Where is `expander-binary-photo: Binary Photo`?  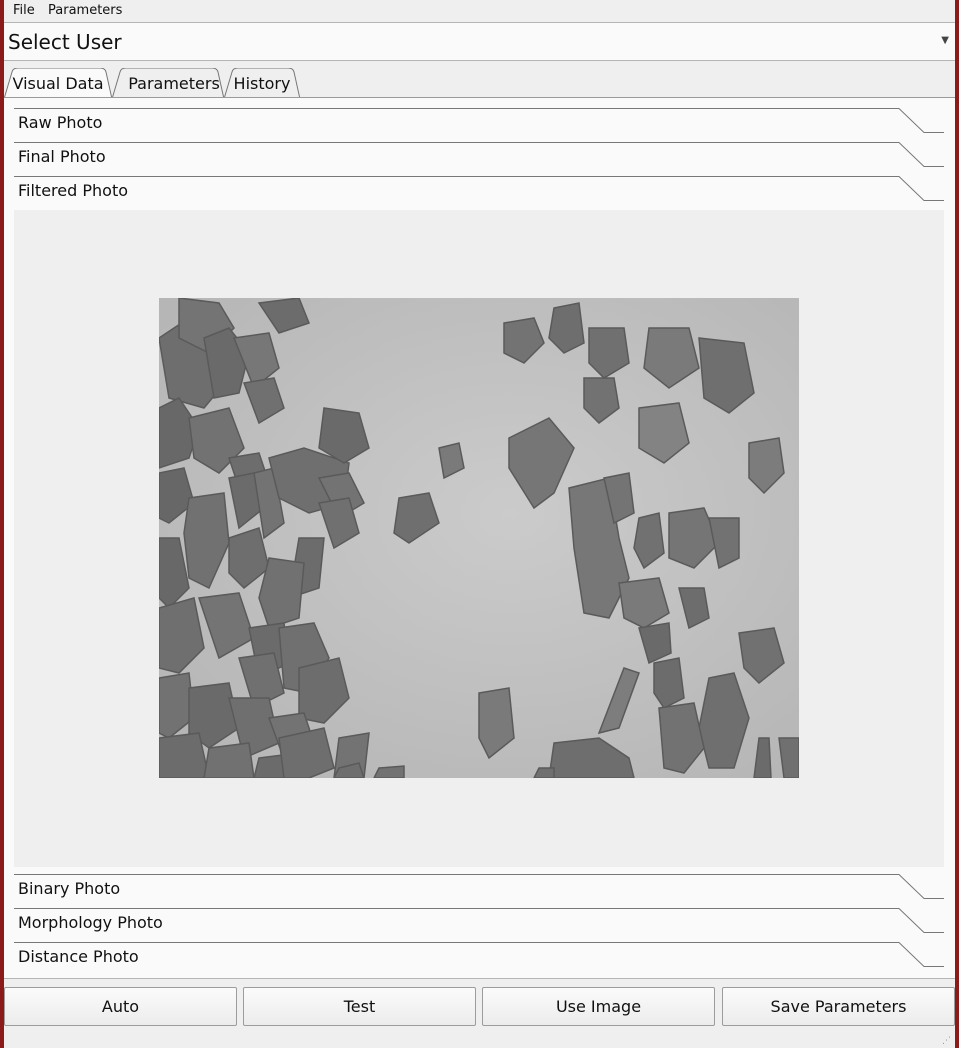
expander-binary-photo: Binary Photo is located at coordinates (479, 891).